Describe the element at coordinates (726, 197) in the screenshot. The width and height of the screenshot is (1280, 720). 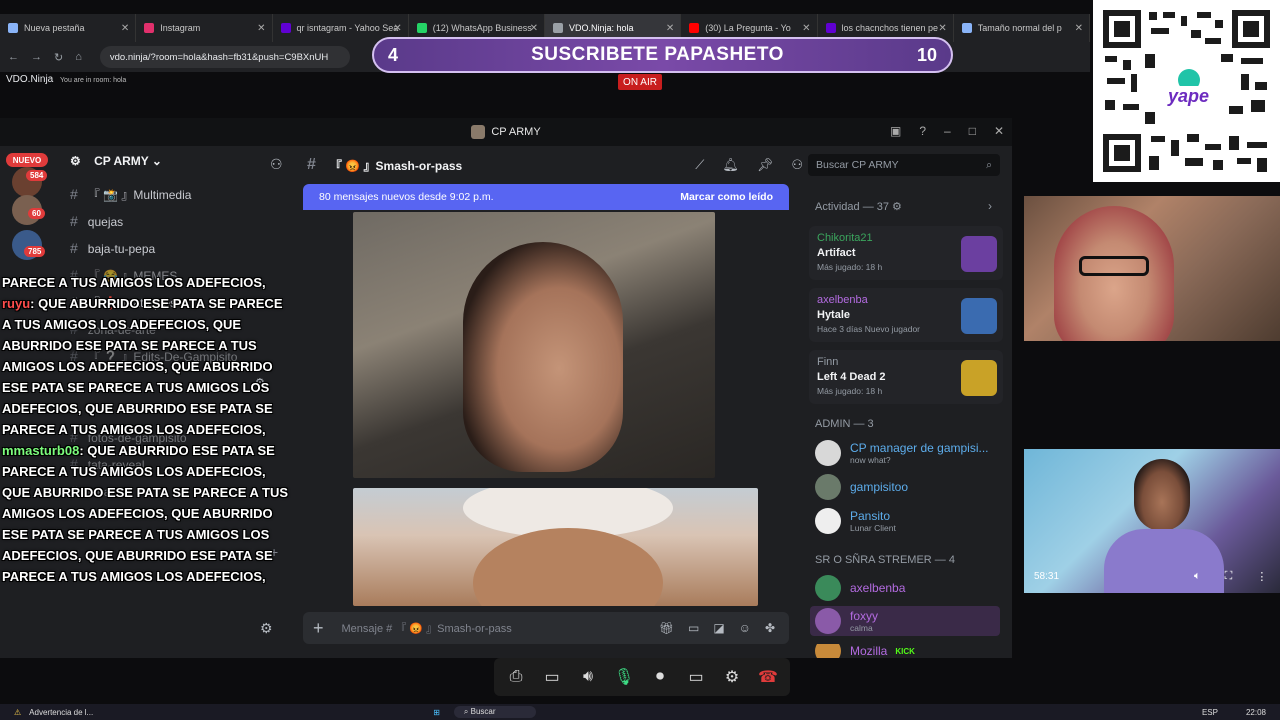
I see `mark-read-button: Marcar como leído` at that location.